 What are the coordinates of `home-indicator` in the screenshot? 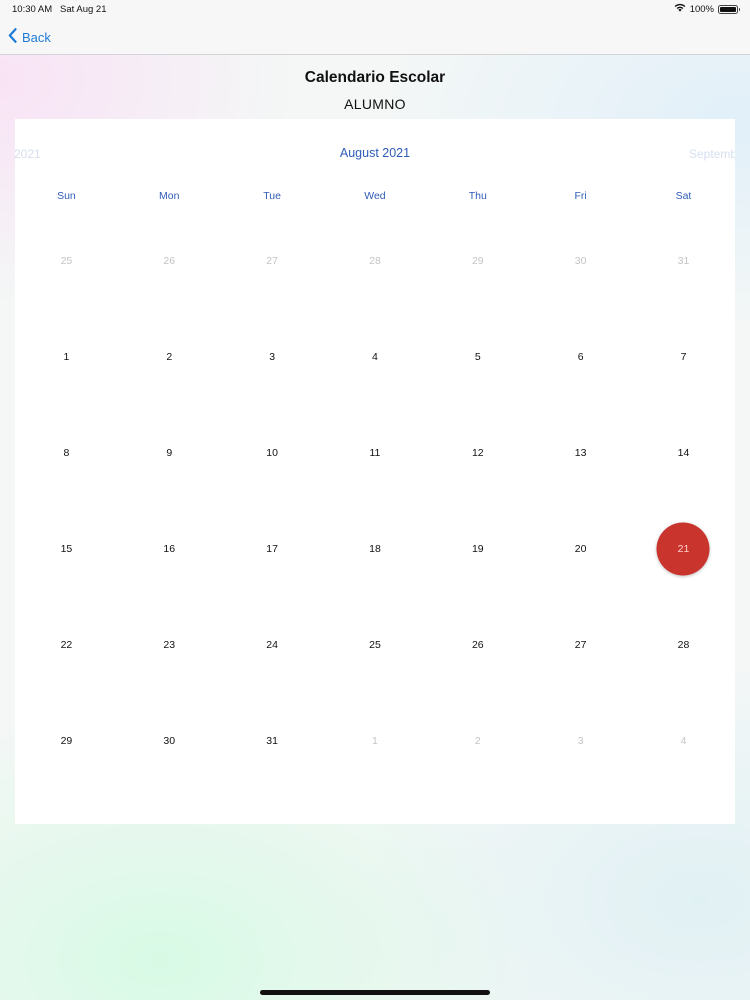 It's located at (375, 992).